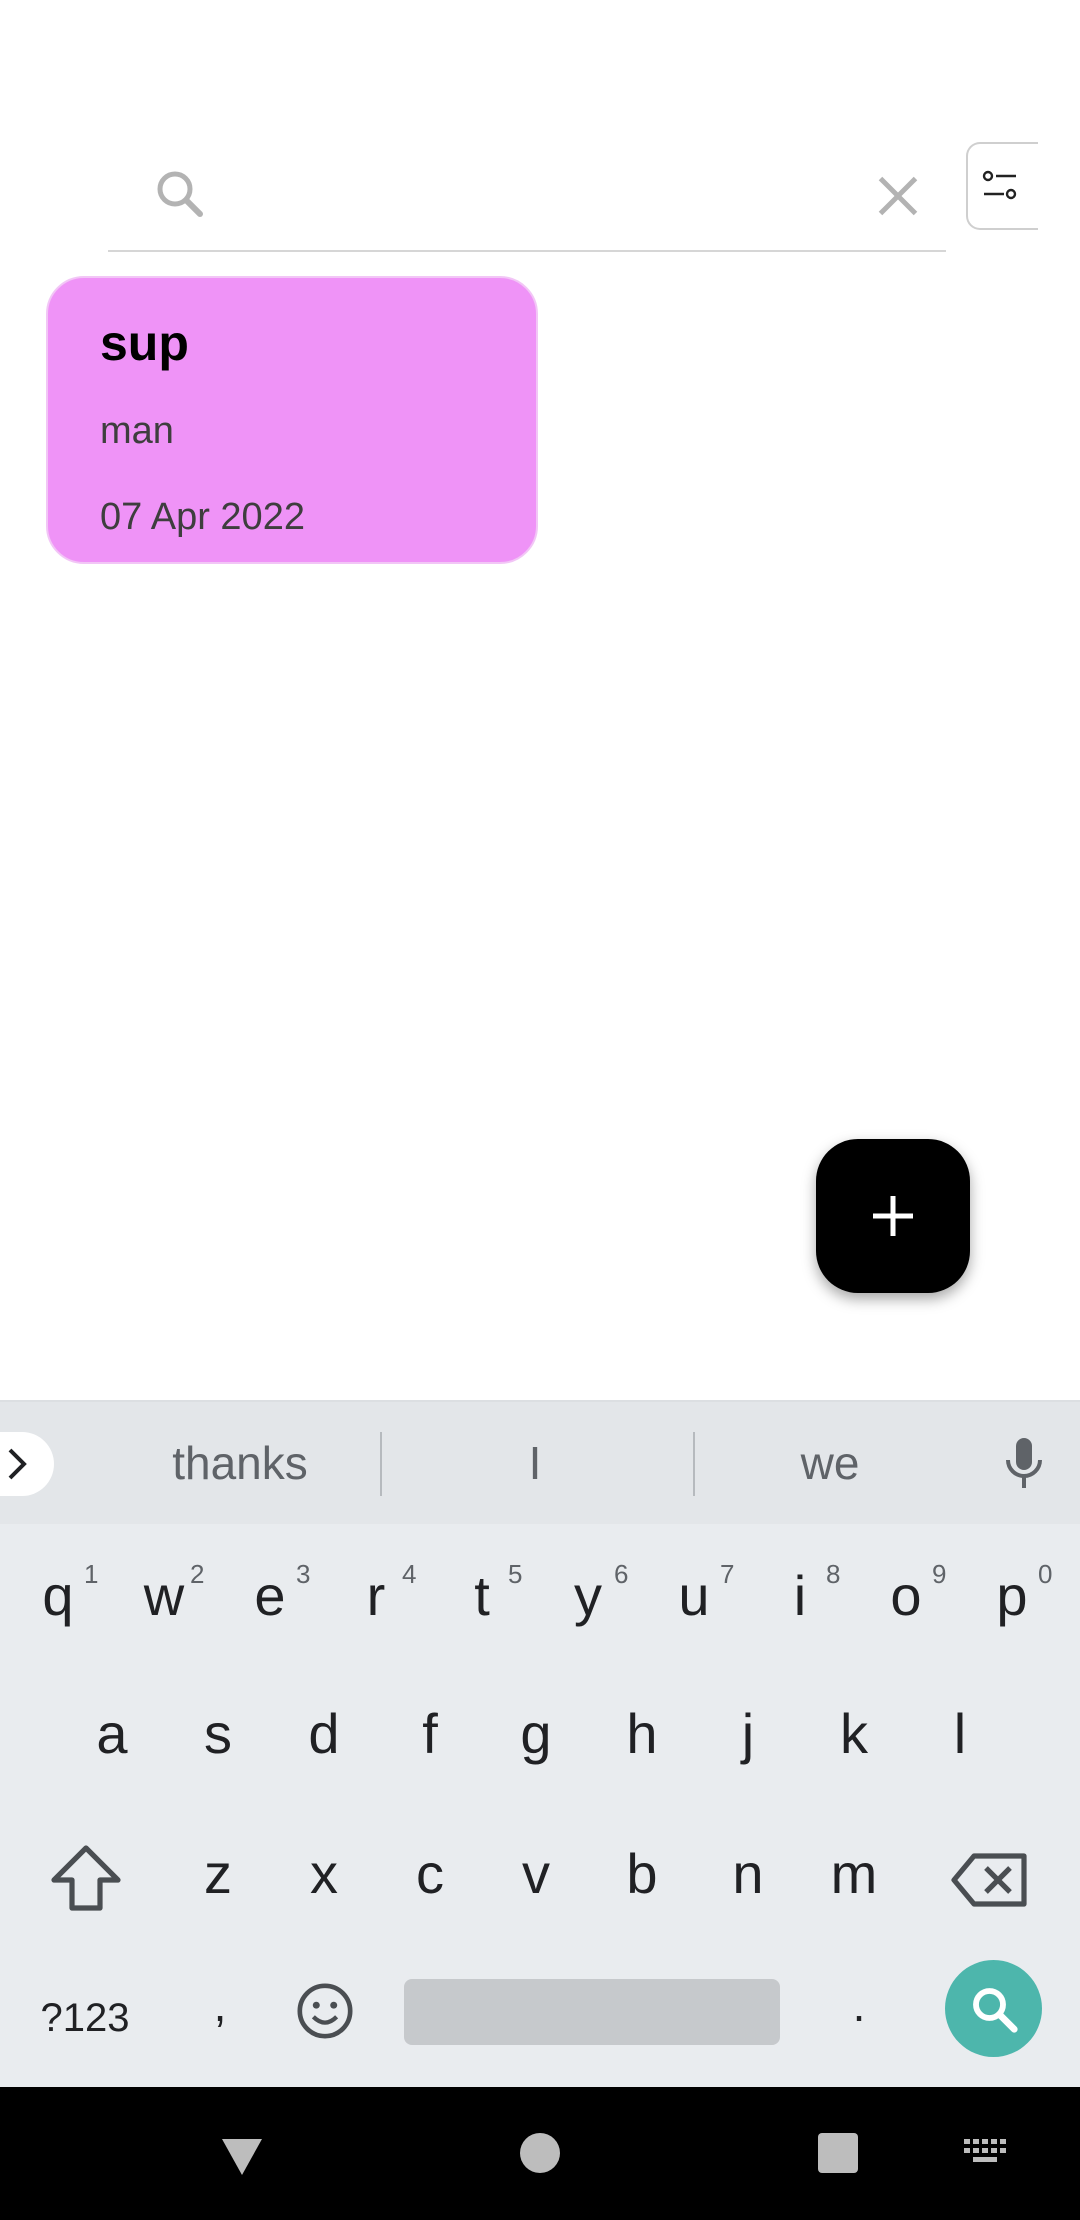 This screenshot has width=1080, height=2220. I want to click on key-h: h, so click(642, 1734).